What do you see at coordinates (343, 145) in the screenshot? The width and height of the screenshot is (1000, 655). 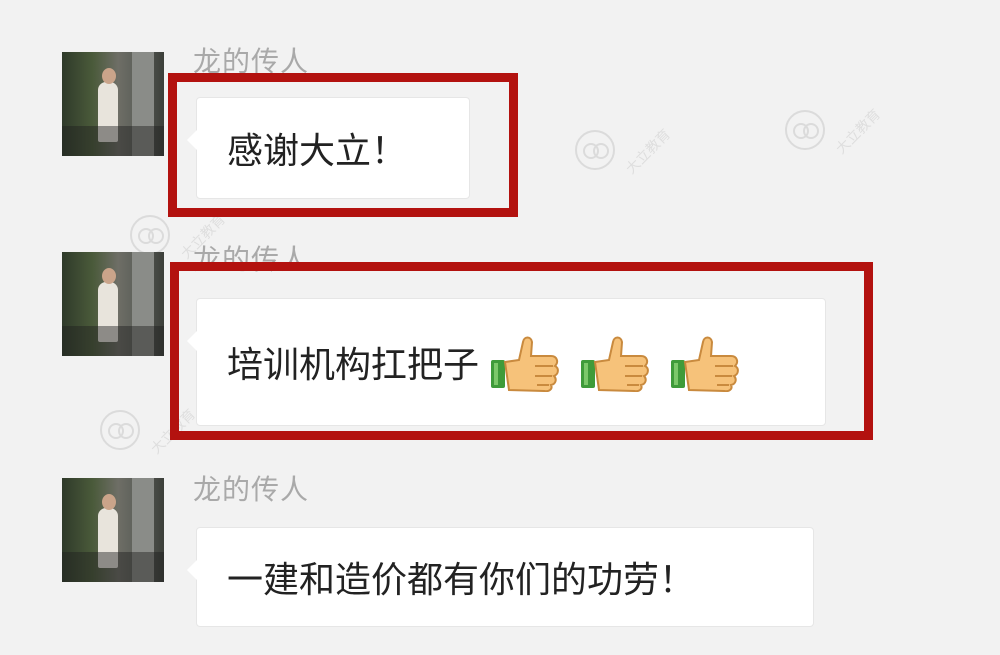 I see `highlight-box` at bounding box center [343, 145].